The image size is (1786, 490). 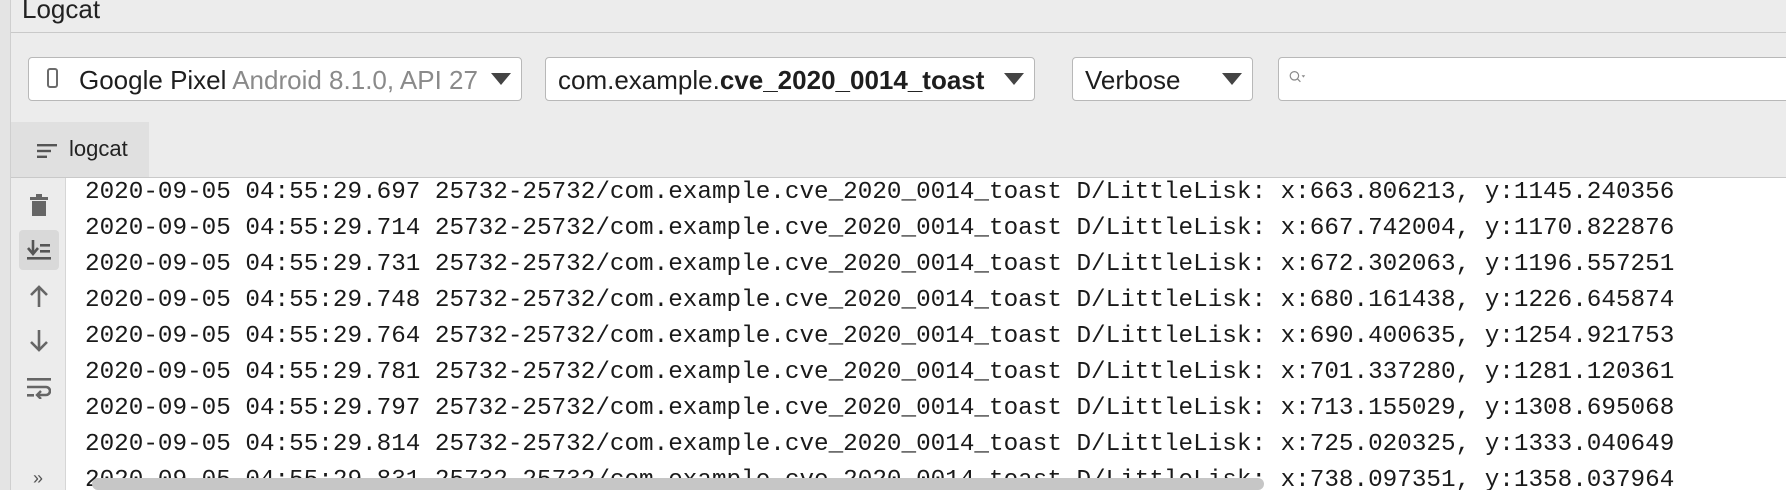 I want to click on arrow-down-icon, so click(x=39, y=341).